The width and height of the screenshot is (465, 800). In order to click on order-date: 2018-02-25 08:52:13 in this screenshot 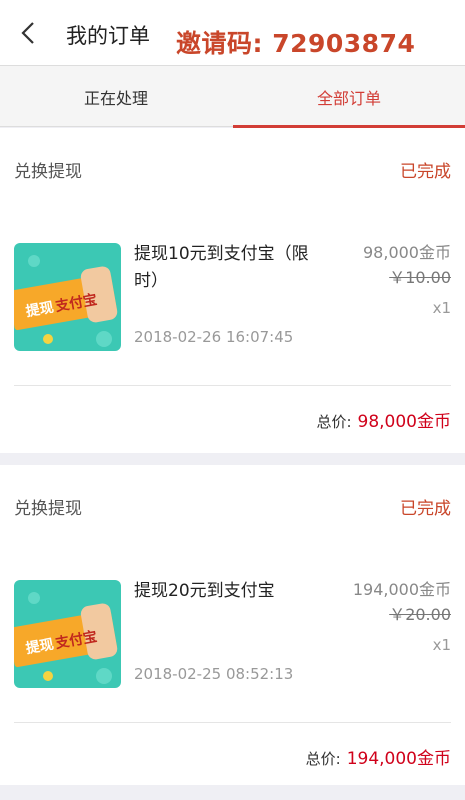, I will do `click(214, 674)`.